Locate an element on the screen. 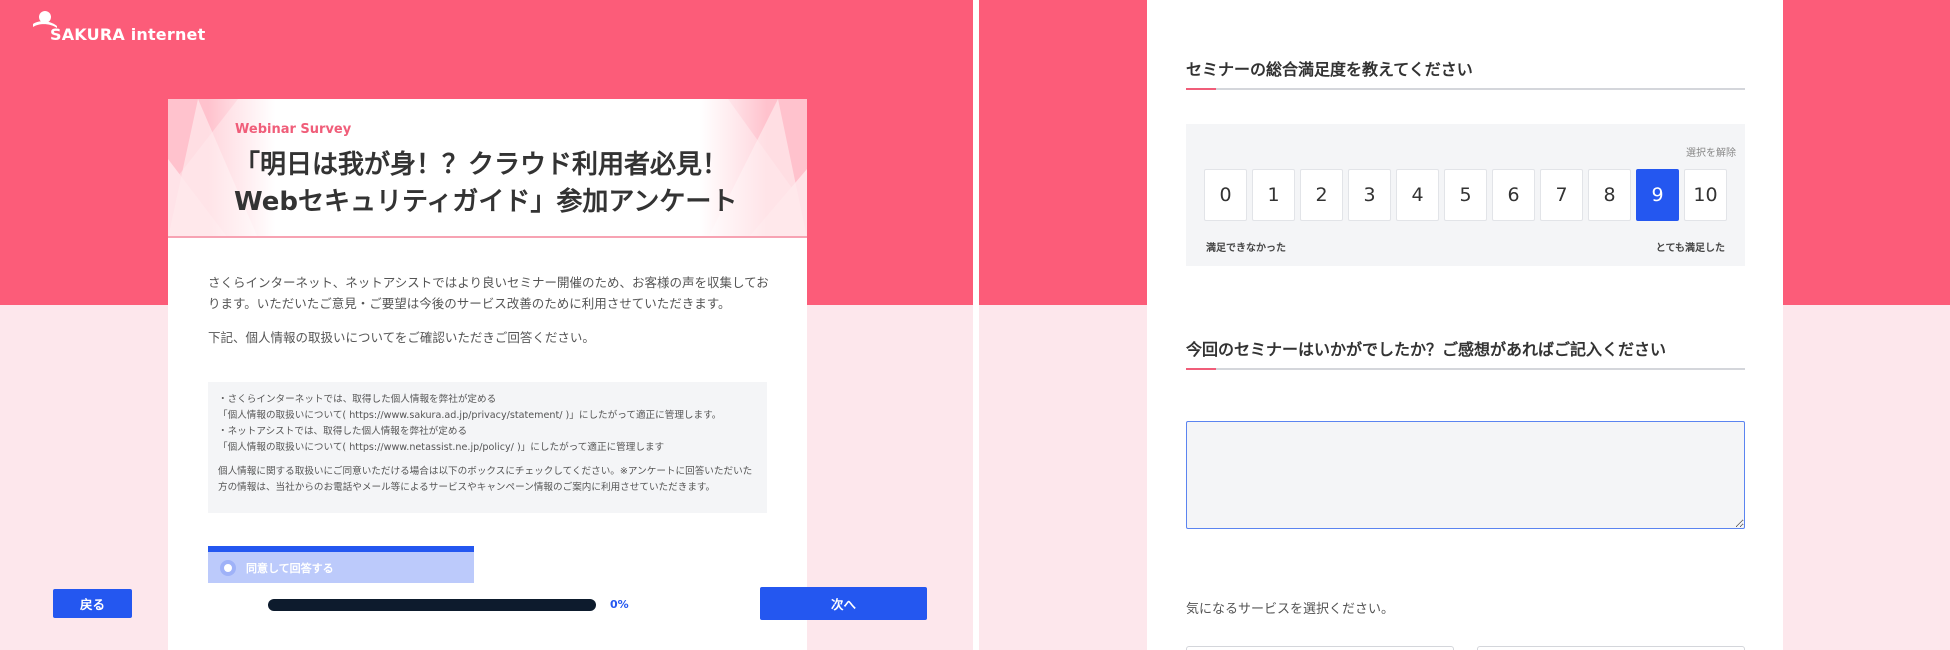  sakura-logo: SAKURA internet is located at coordinates (117, 27).